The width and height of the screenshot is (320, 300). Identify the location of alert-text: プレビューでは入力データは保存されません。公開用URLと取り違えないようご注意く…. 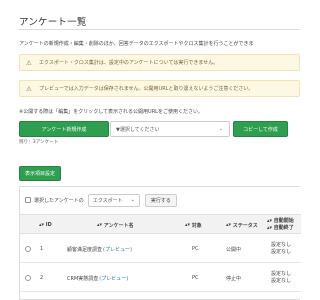
(146, 89).